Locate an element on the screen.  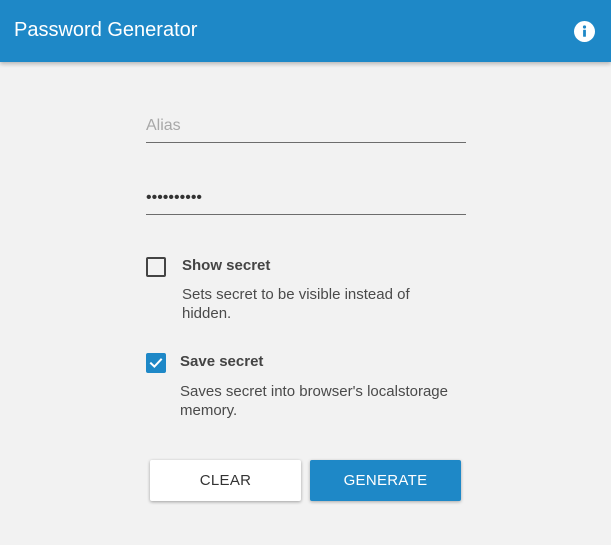
alias-input is located at coordinates (306, 126).